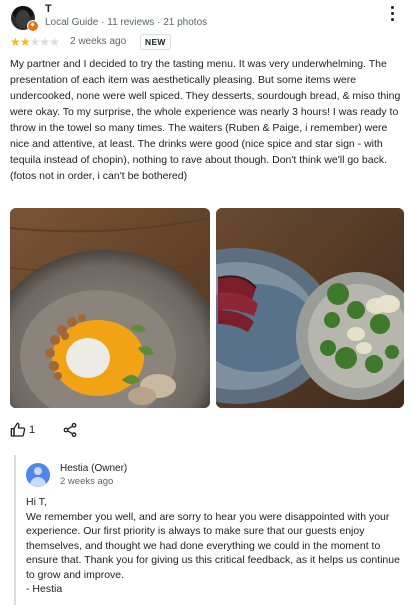 This screenshot has height=608, width=414. What do you see at coordinates (36, 502) in the screenshot?
I see `owner-greeting: Hi T,` at bounding box center [36, 502].